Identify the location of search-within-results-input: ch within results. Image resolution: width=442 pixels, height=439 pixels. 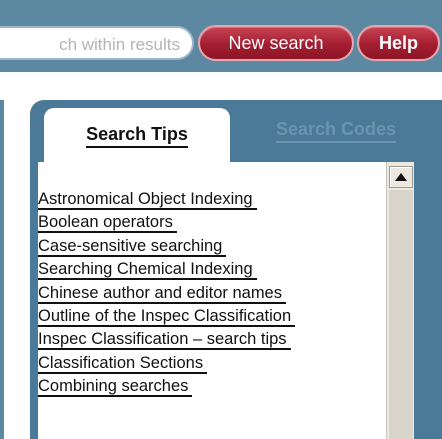
(97, 43).